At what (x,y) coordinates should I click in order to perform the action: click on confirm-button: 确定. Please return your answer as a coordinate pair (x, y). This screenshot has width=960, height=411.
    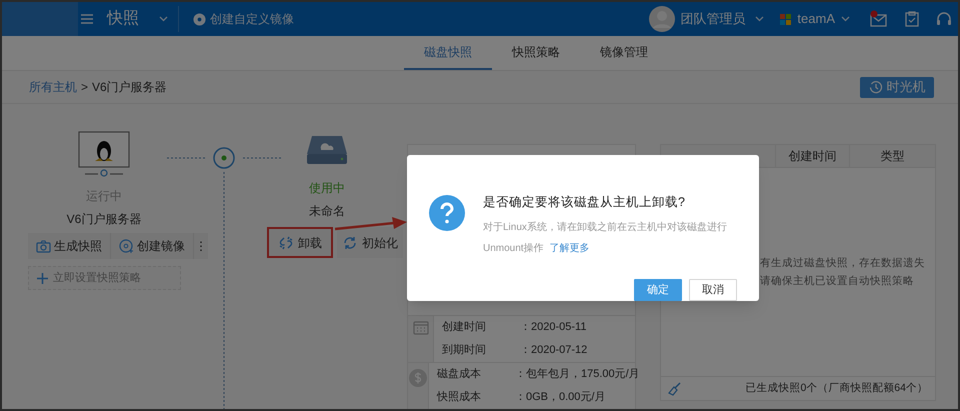
    Looking at the image, I should click on (658, 290).